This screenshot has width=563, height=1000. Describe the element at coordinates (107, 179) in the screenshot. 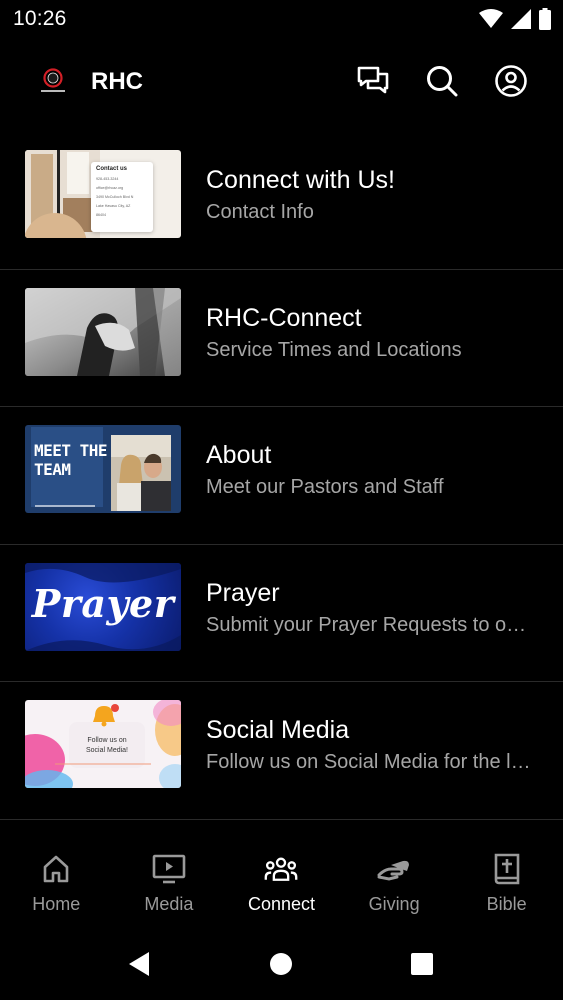

I see `contact-card-line: 928-453-3244` at that location.